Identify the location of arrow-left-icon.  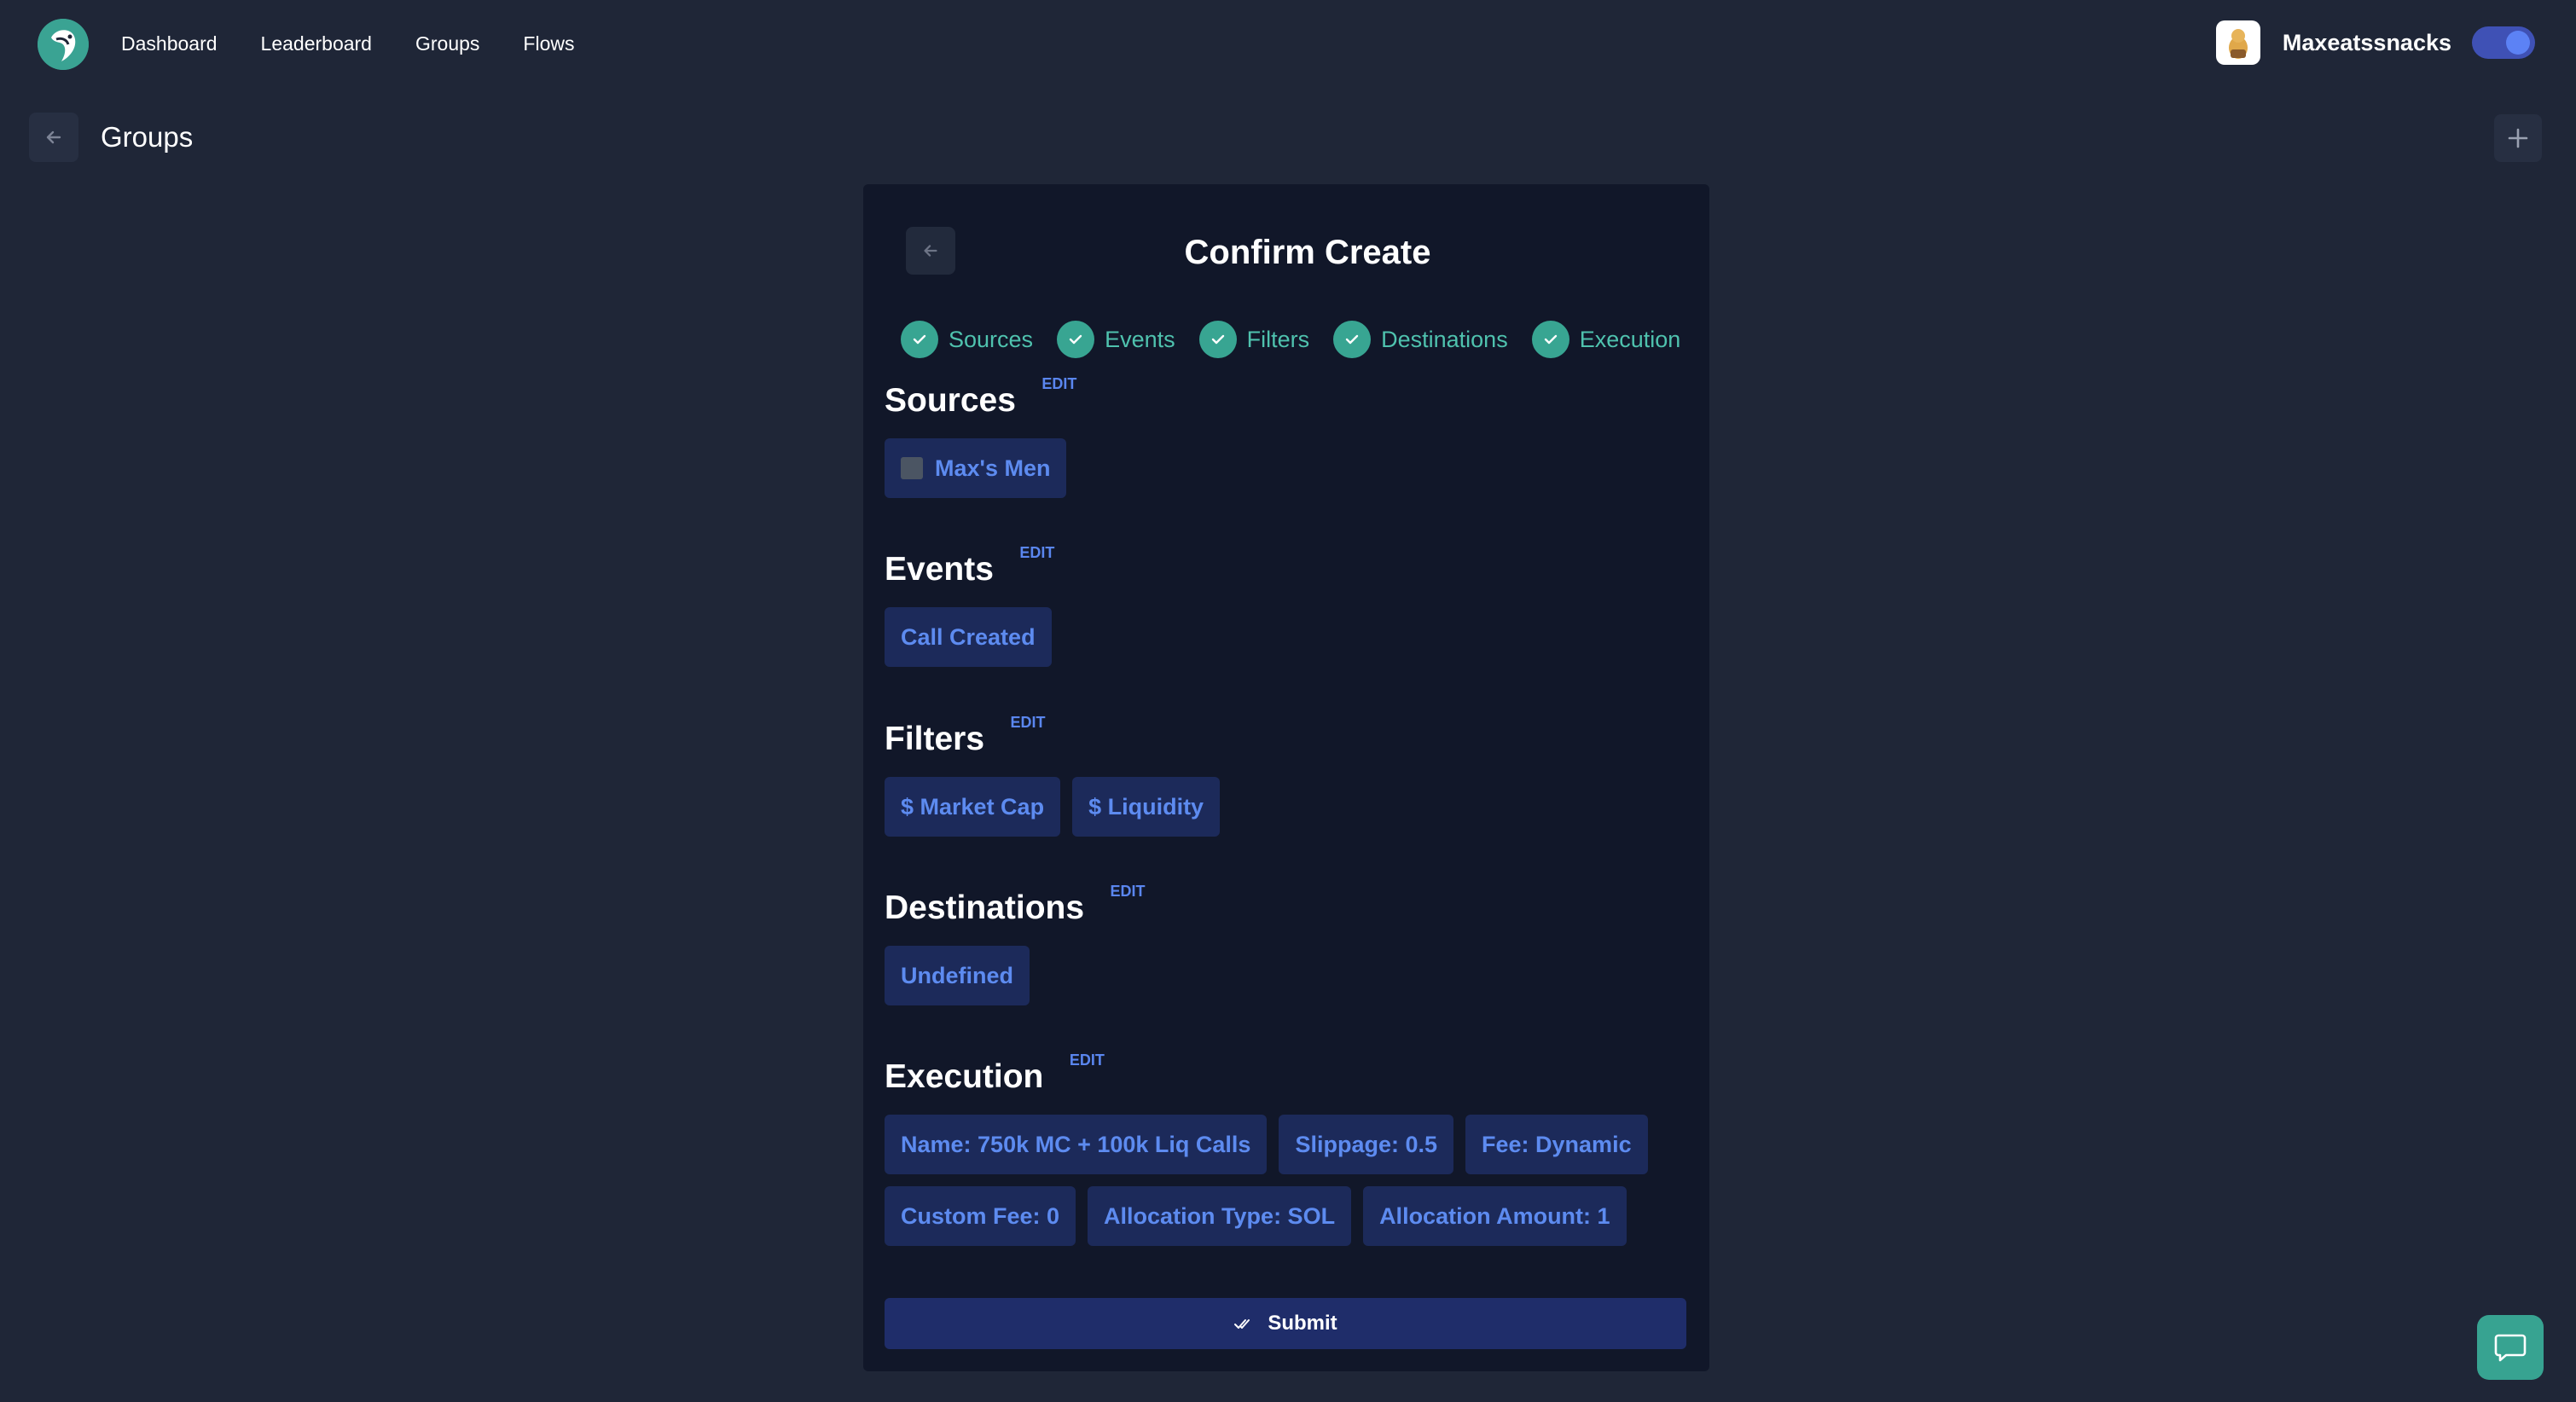
(53, 137).